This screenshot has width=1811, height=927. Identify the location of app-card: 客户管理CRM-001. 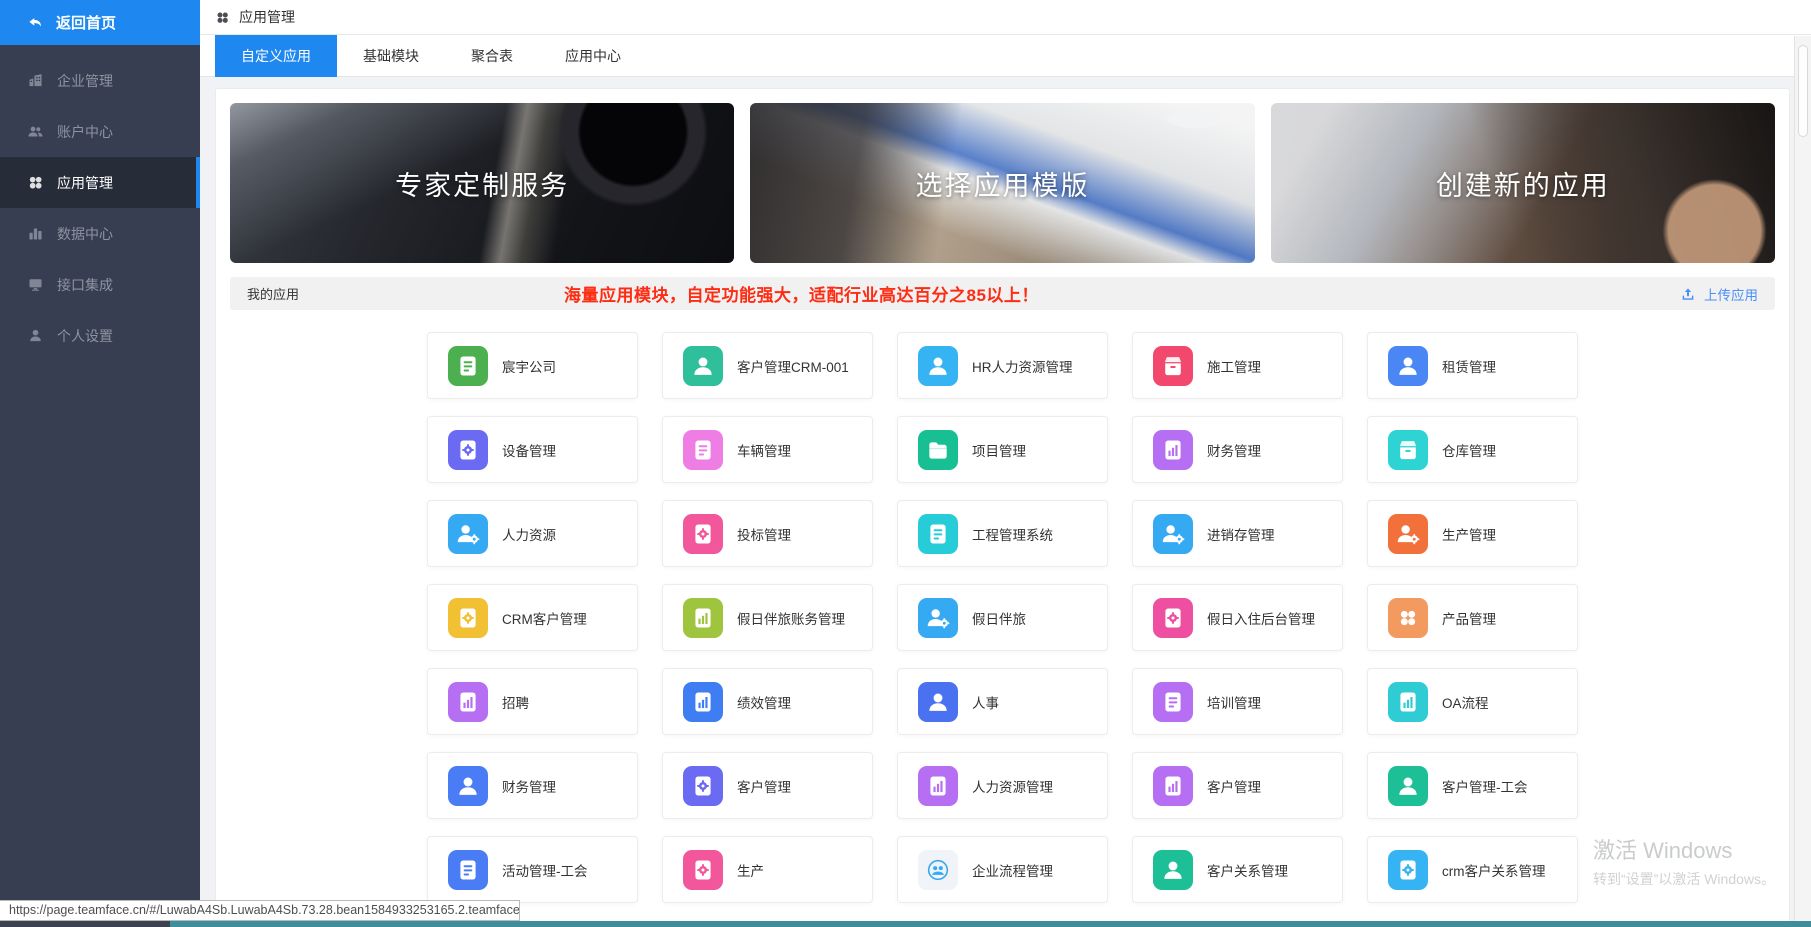
(767, 365).